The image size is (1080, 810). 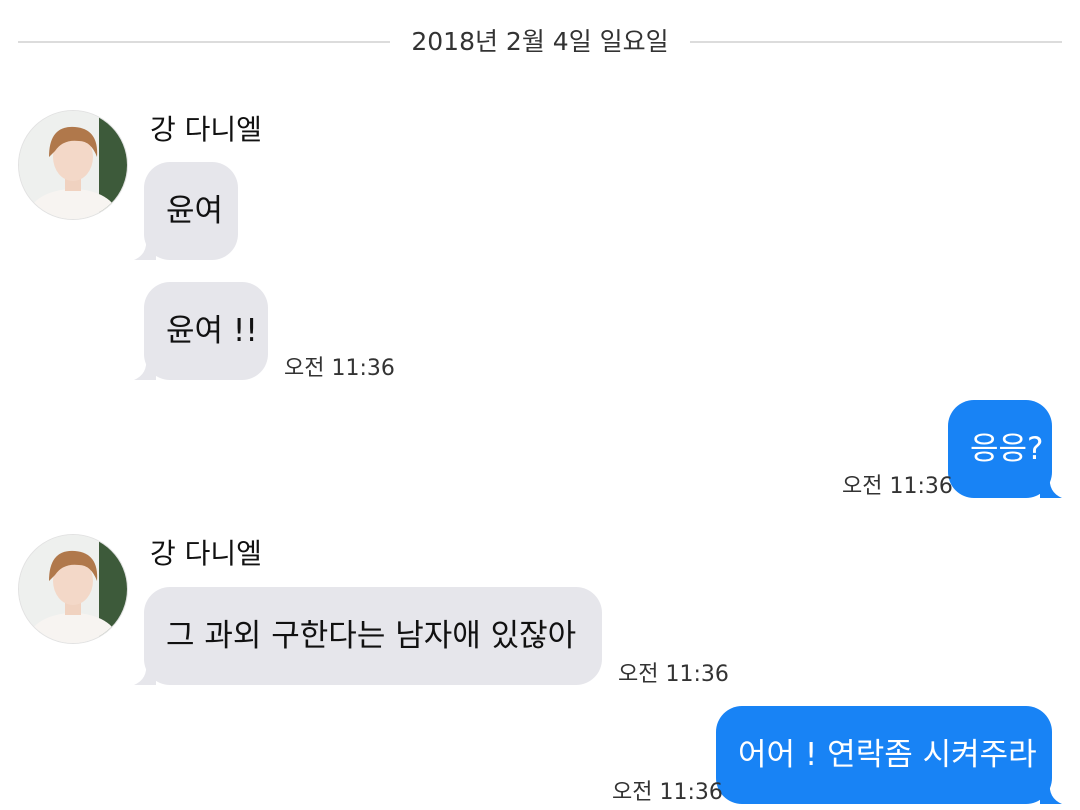 I want to click on message-text: 응응?, so click(x=1007, y=449).